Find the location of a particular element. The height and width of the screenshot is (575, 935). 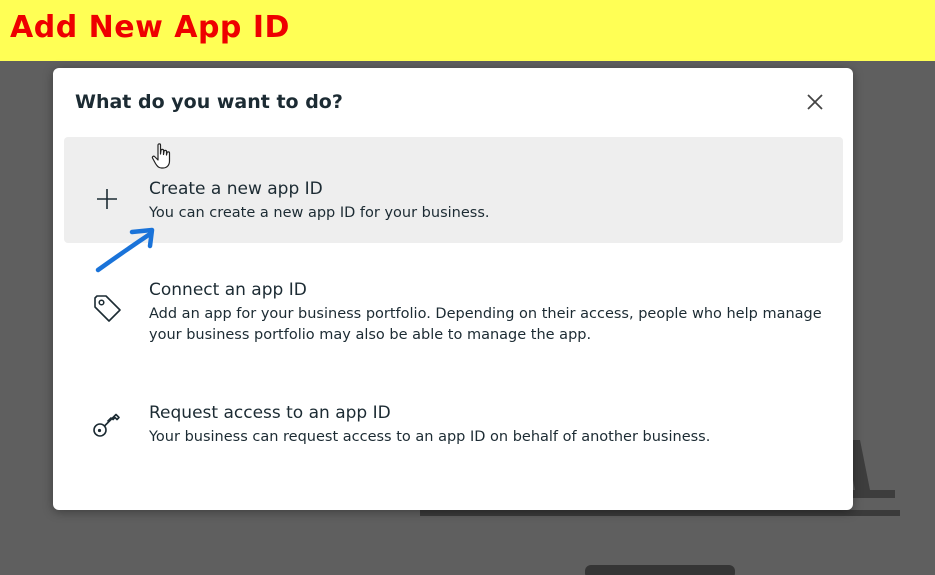

background-text is located at coordinates (660, 570).